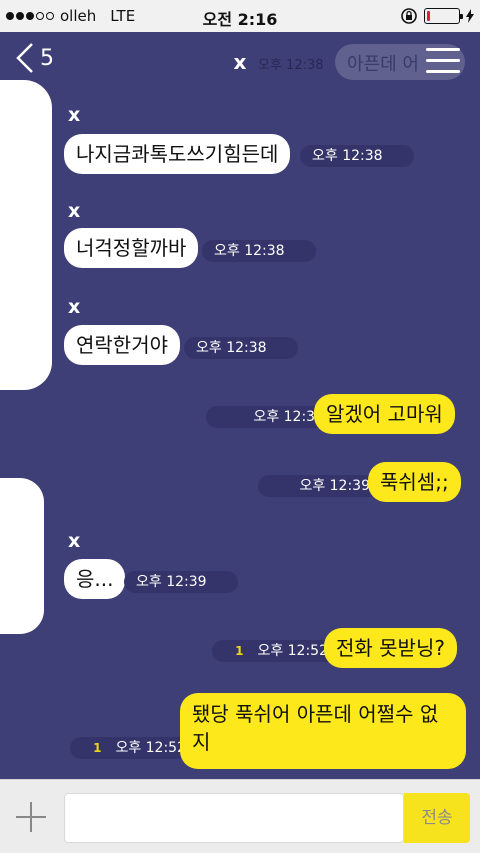  What do you see at coordinates (443, 49) in the screenshot?
I see `hamburger-icon` at bounding box center [443, 49].